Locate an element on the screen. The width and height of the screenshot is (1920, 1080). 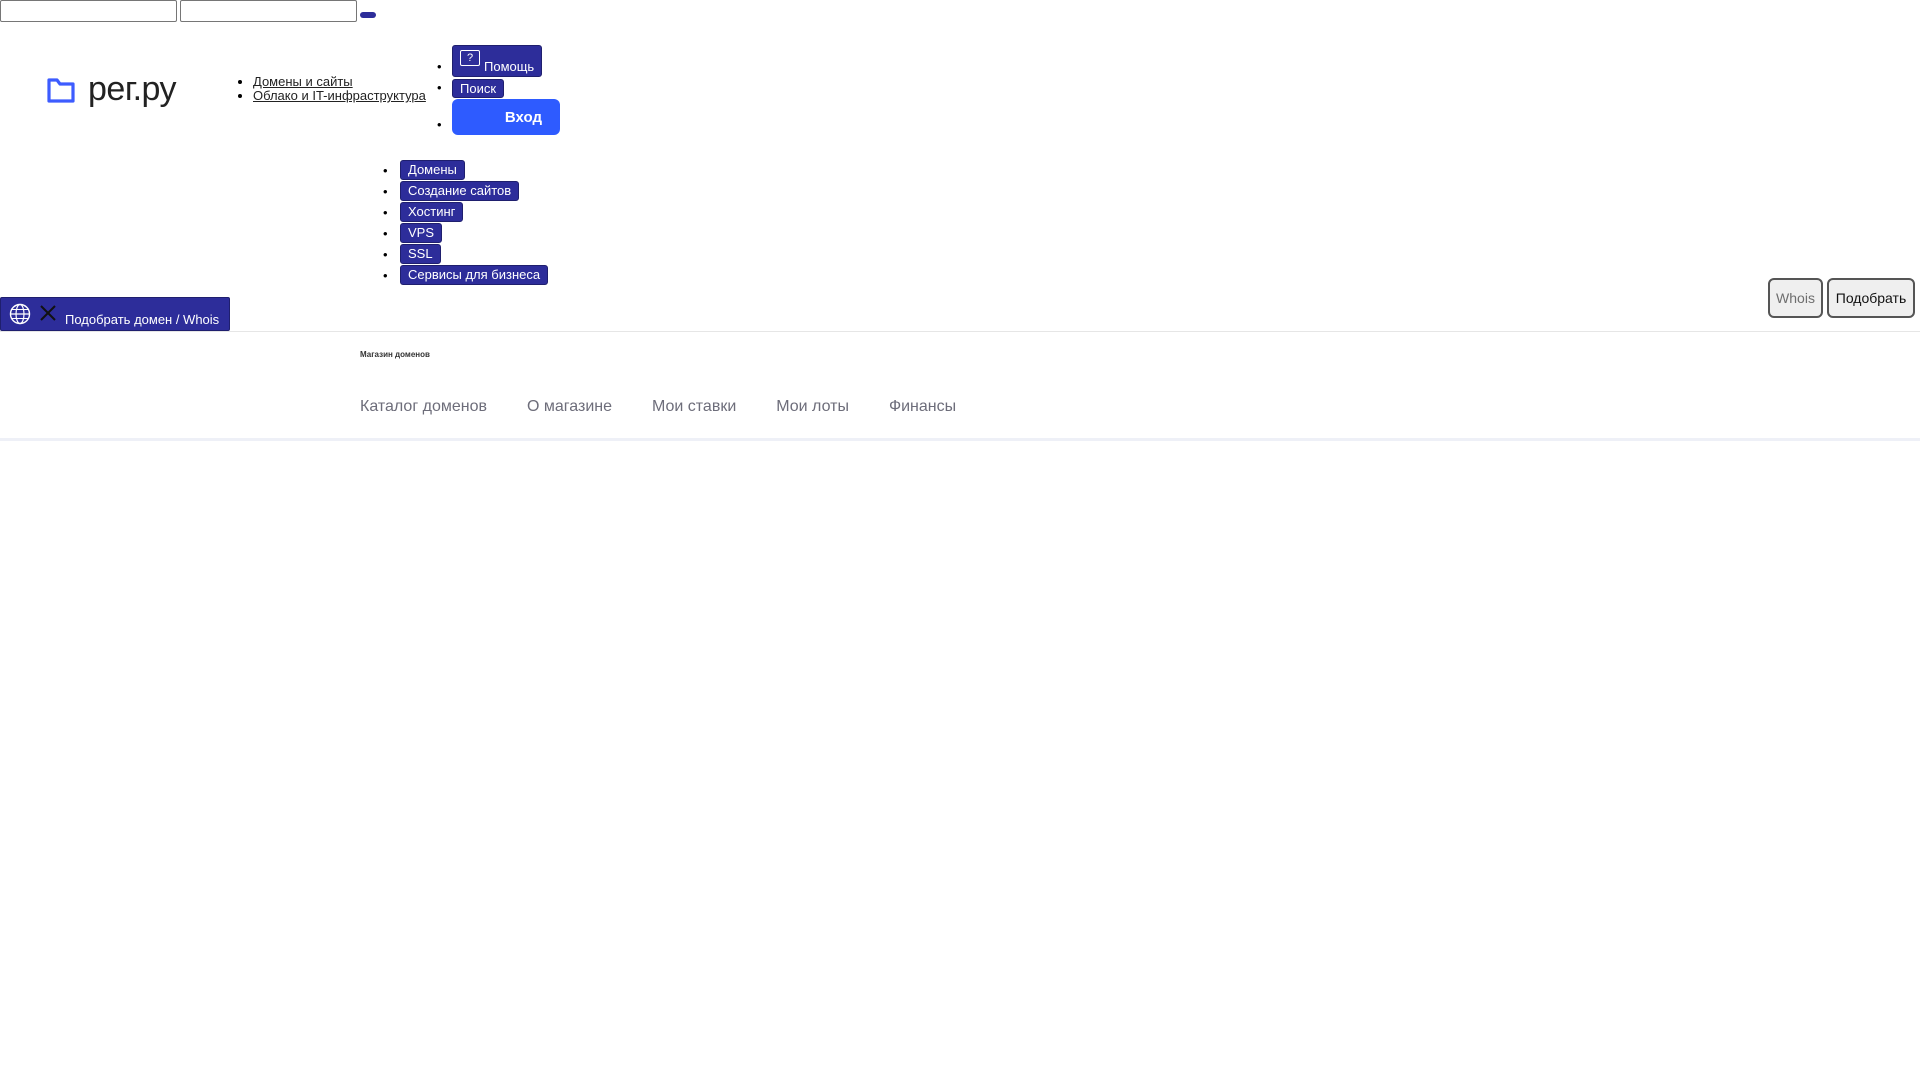
close-icon is located at coordinates (48, 313).